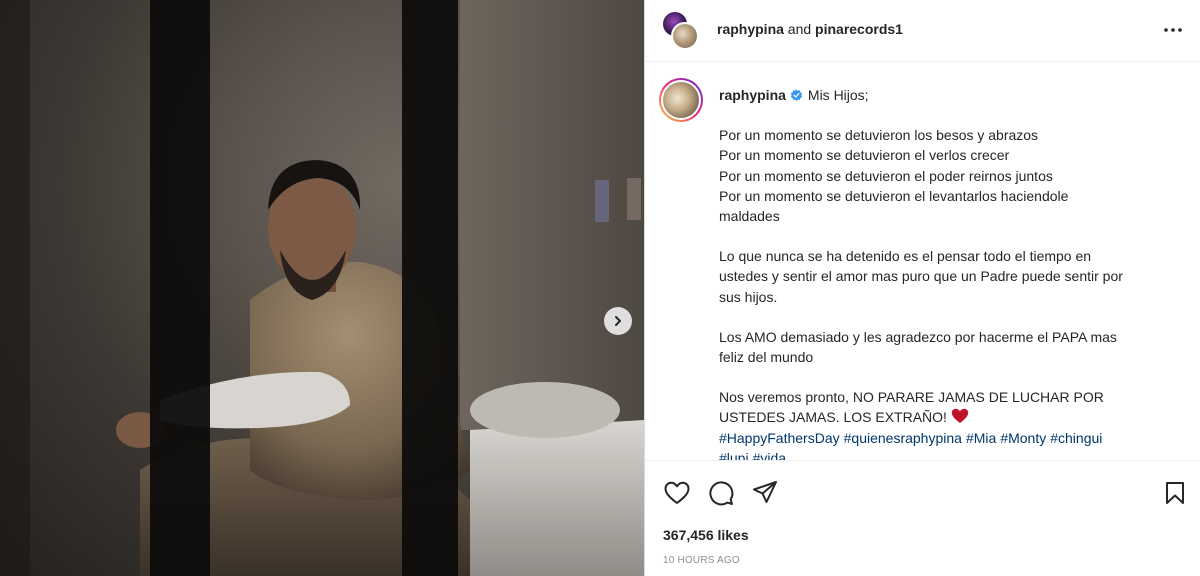 The height and width of the screenshot is (576, 1200). Describe the element at coordinates (748, 296) in the screenshot. I see `caption-line: sus hijos.` at that location.